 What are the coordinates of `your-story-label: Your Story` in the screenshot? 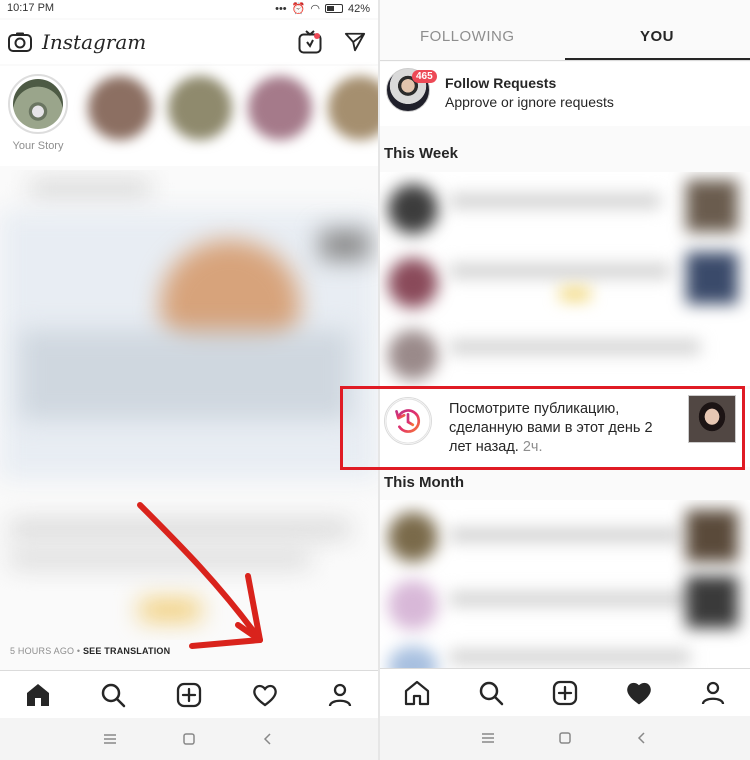 It's located at (38, 146).